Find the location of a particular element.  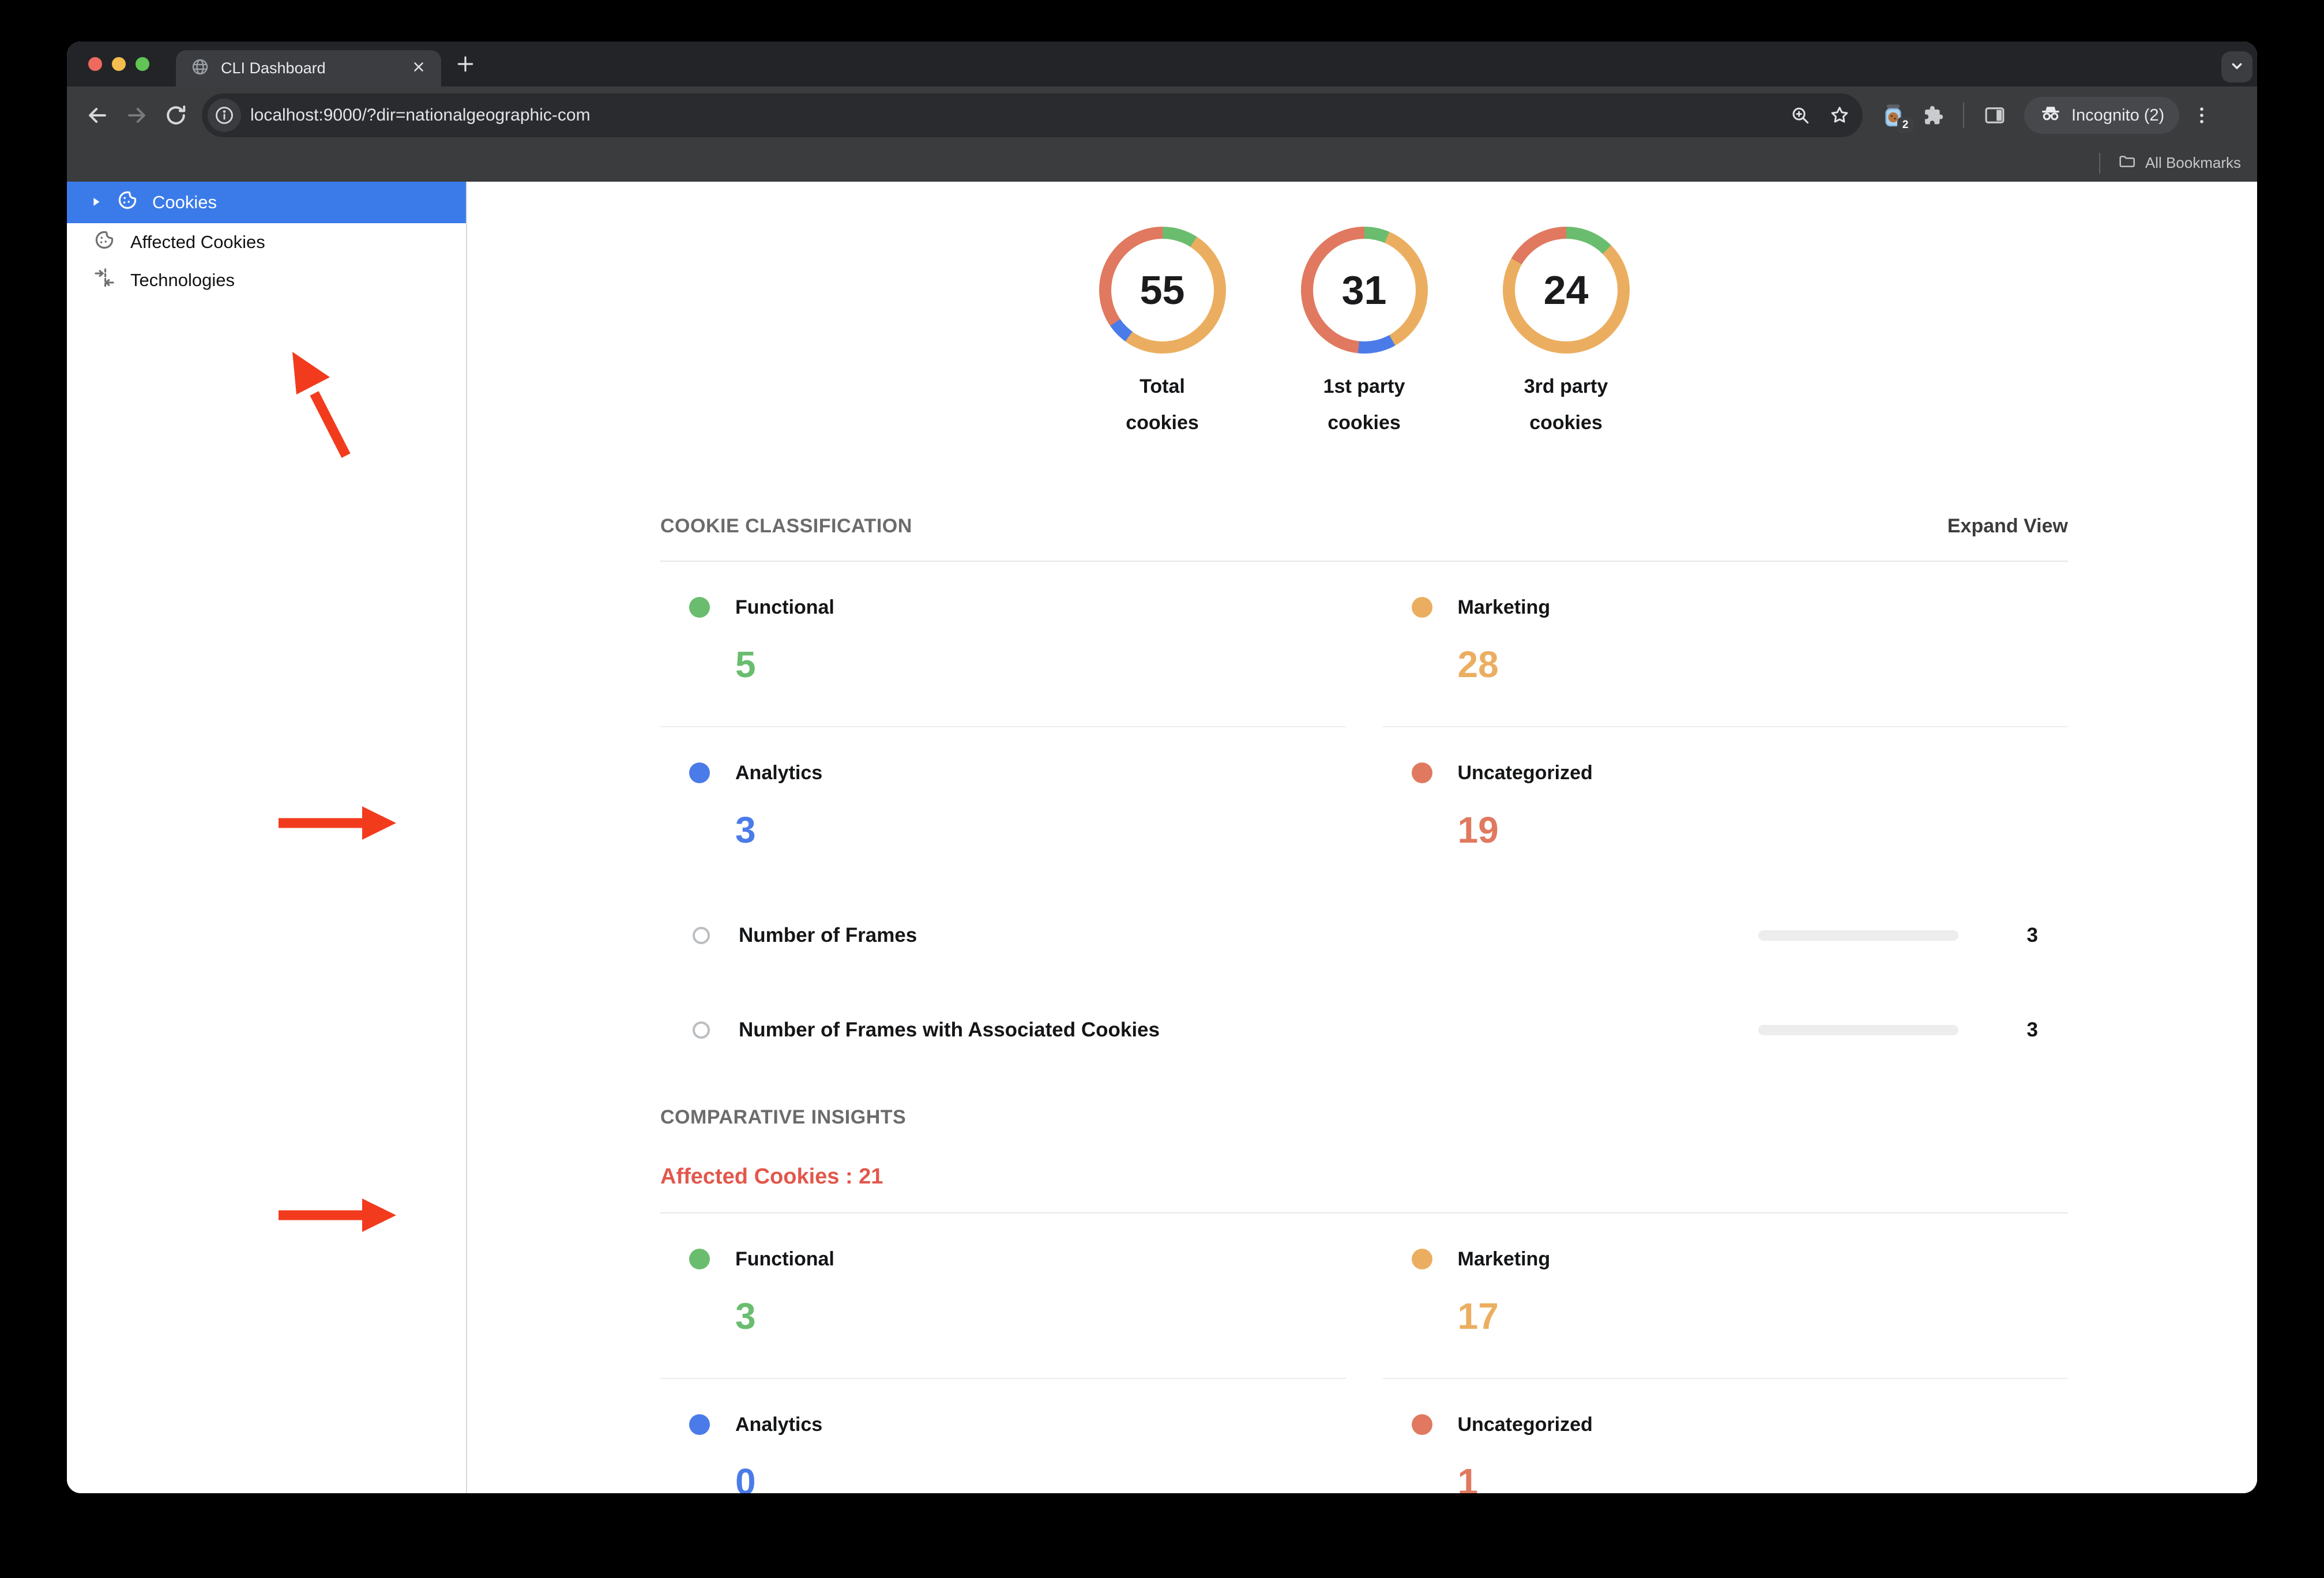

sidebar-item-label: Technologies is located at coordinates (183, 280).